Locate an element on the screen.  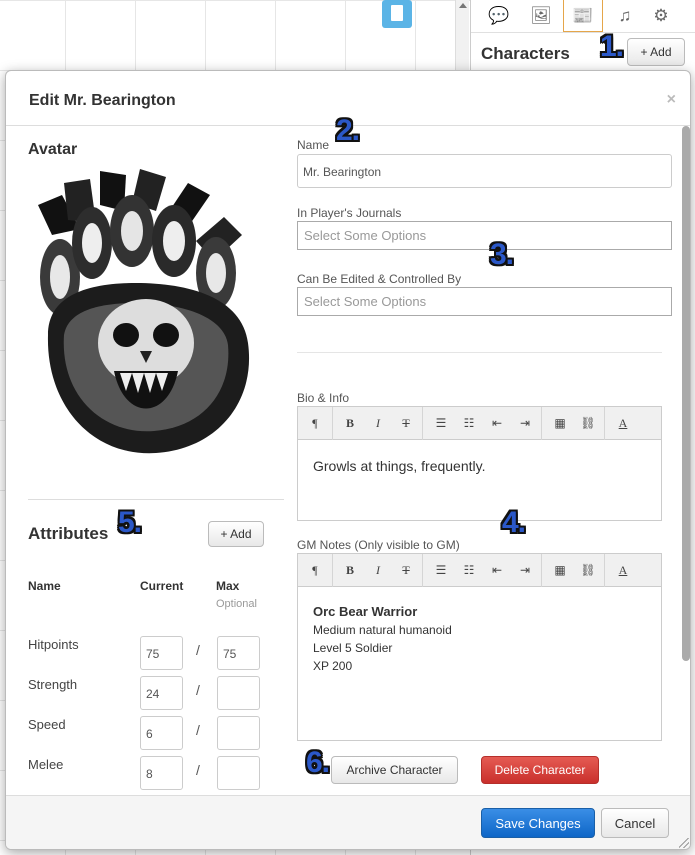
settings-tab: ⚙ is located at coordinates (661, 16).